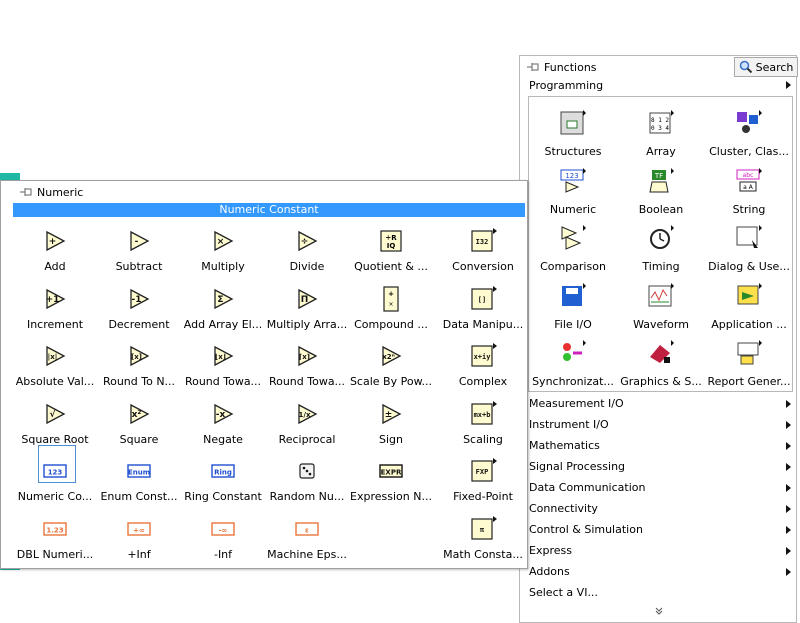  I want to click on numeric-item-negate: -x Negate, so click(223, 423).